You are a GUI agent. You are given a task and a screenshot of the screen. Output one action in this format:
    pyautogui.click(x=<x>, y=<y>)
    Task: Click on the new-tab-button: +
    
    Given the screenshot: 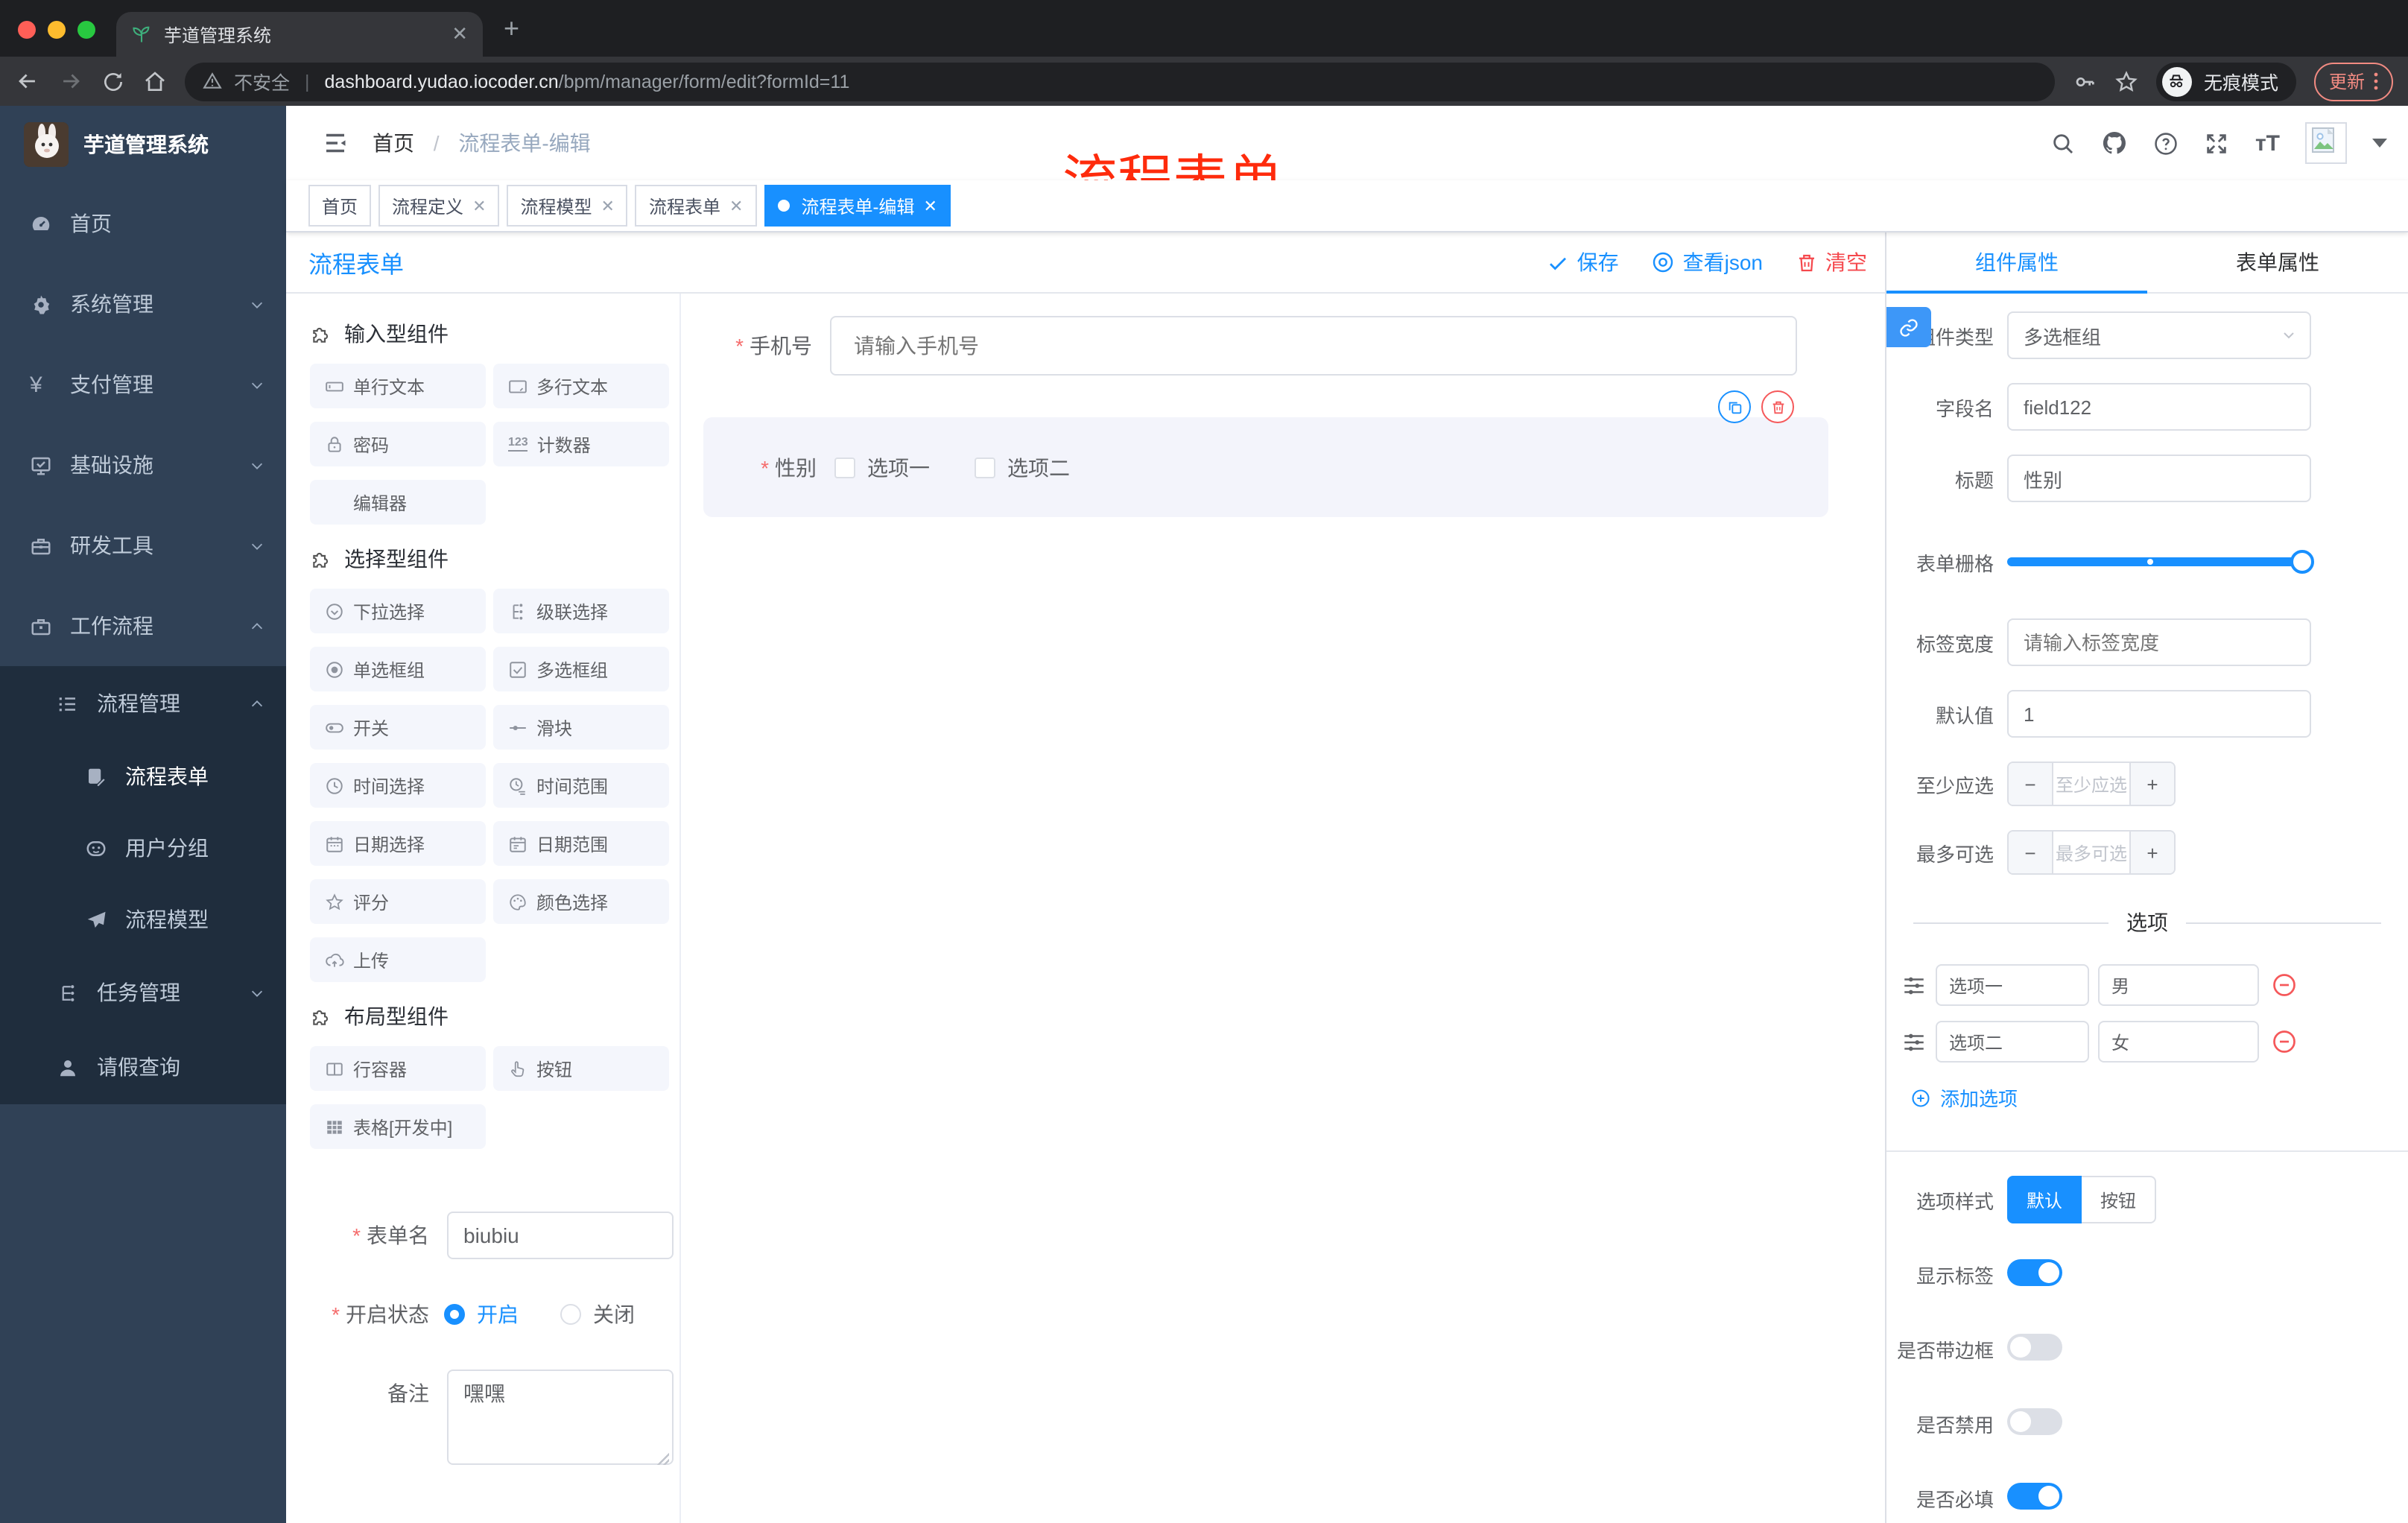 What is the action you would take?
    pyautogui.click(x=511, y=29)
    